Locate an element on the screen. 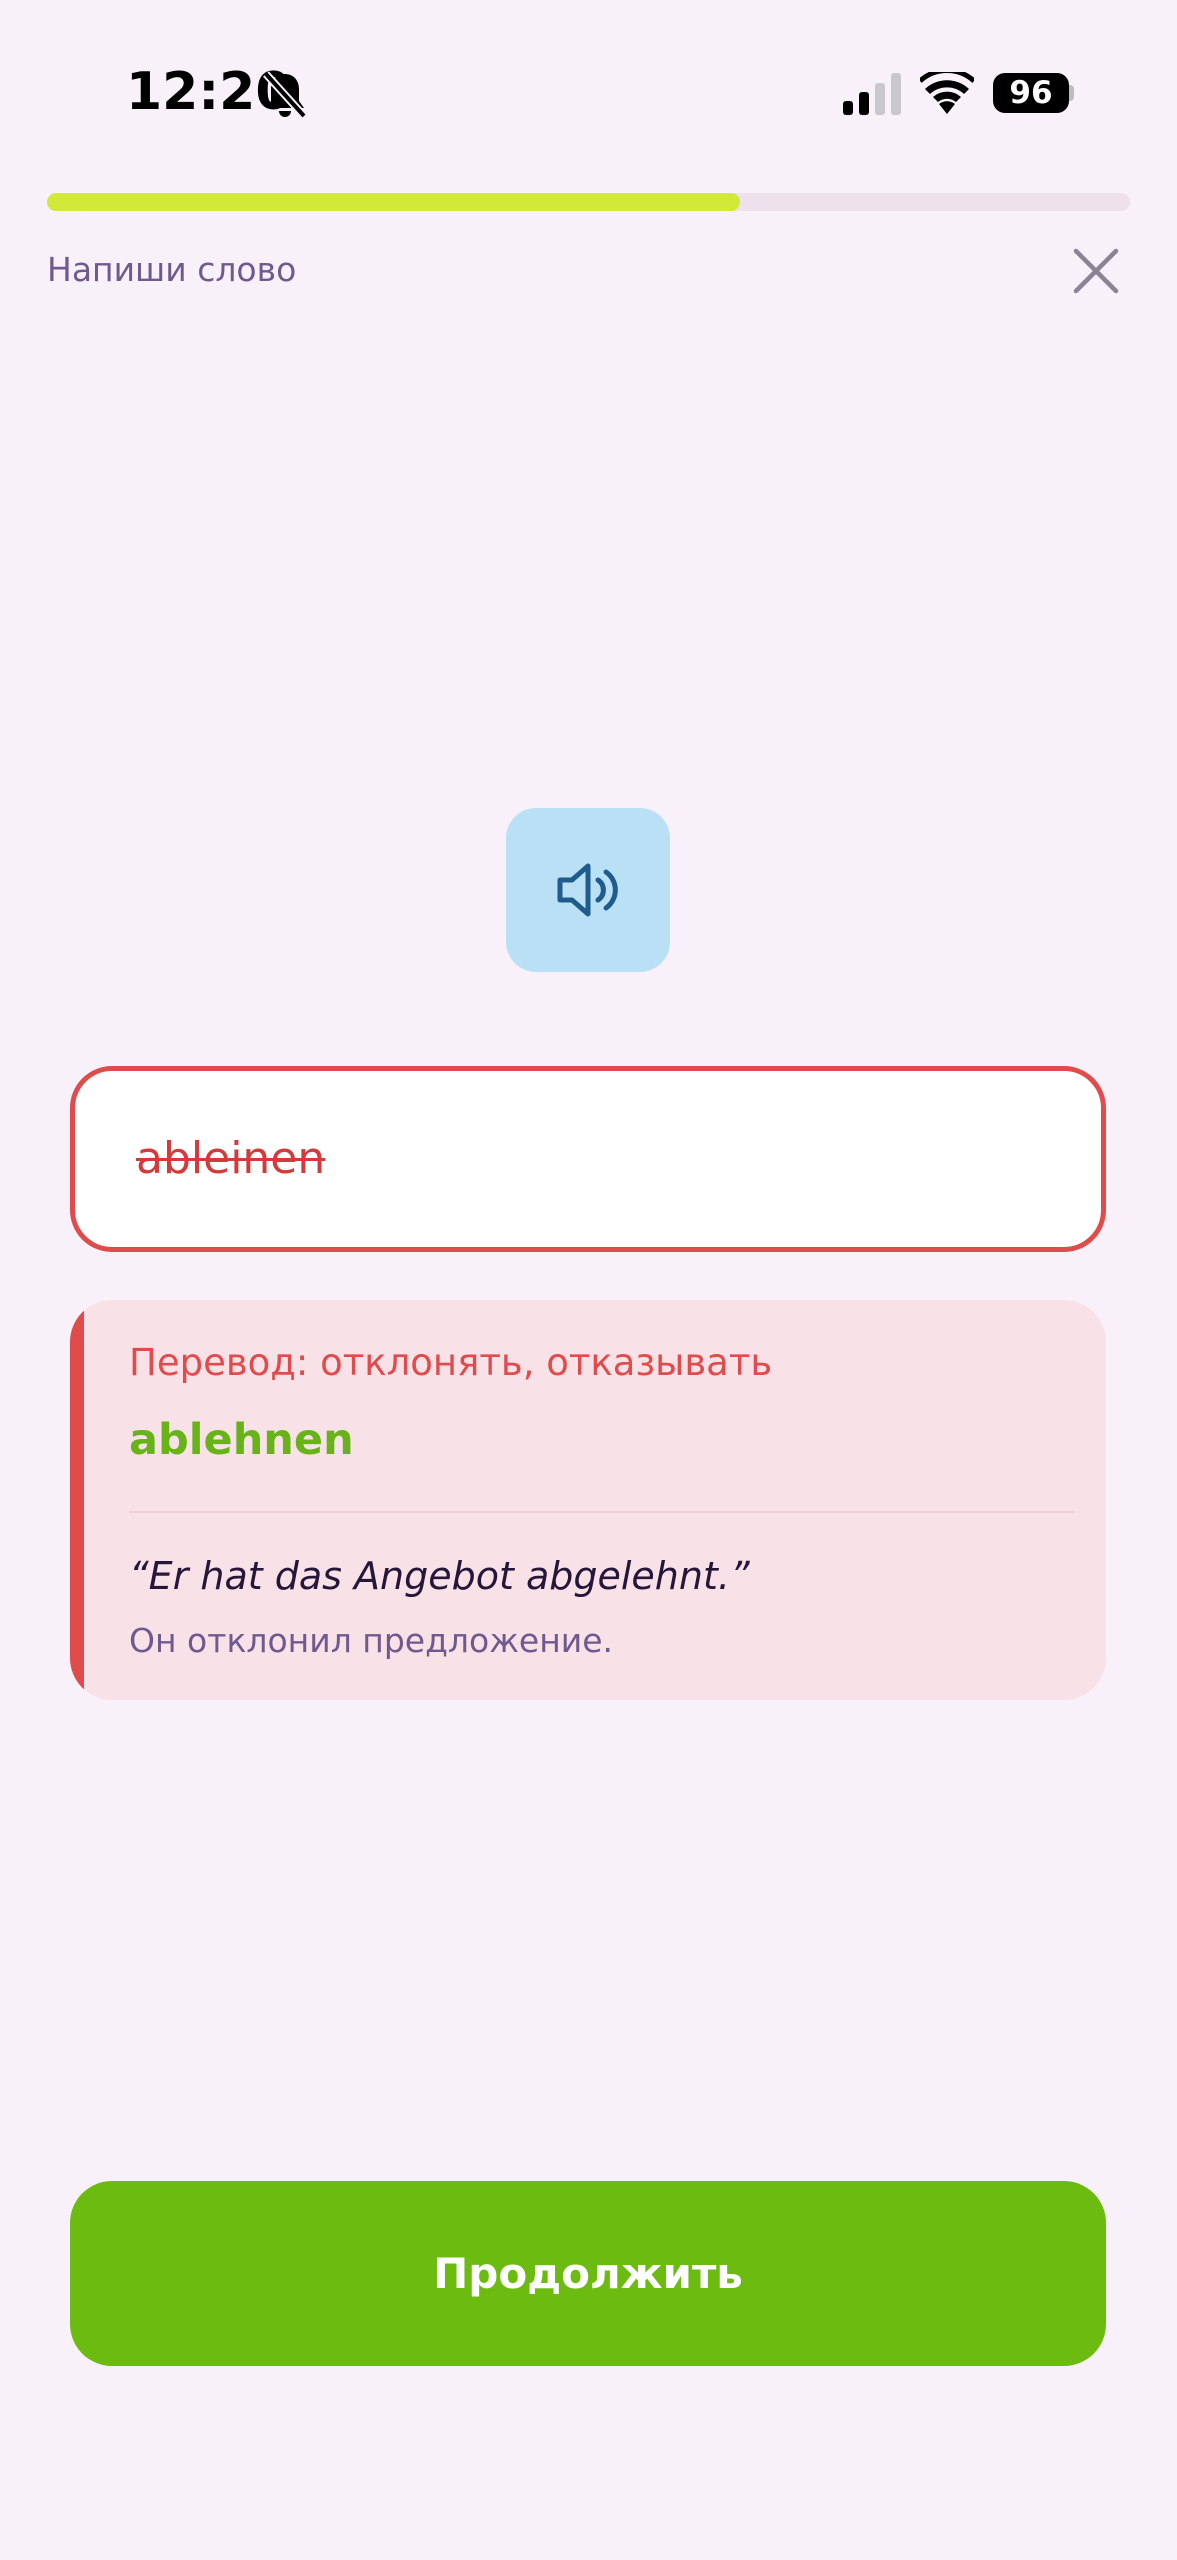 The height and width of the screenshot is (2560, 1177). close-icon is located at coordinates (1096, 271).